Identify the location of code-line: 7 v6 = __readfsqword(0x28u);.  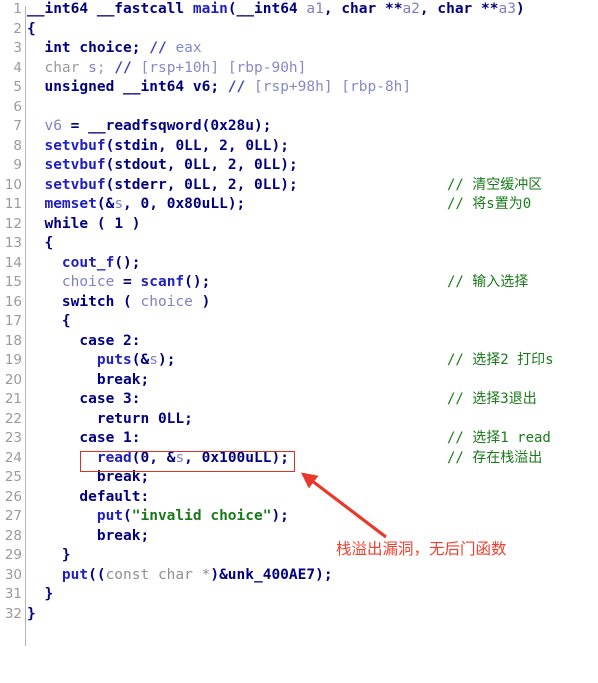
(299, 127).